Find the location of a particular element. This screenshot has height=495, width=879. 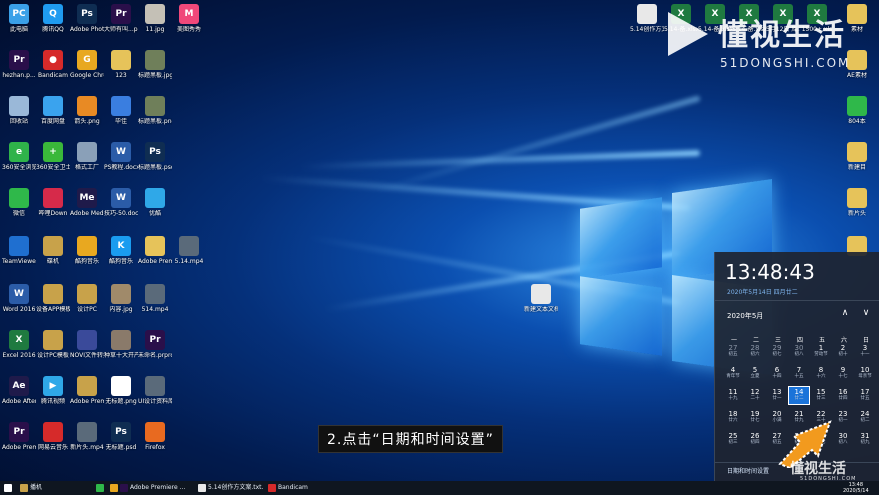

desktop-icon: K 酷狗音乐 is located at coordinates (121, 250).